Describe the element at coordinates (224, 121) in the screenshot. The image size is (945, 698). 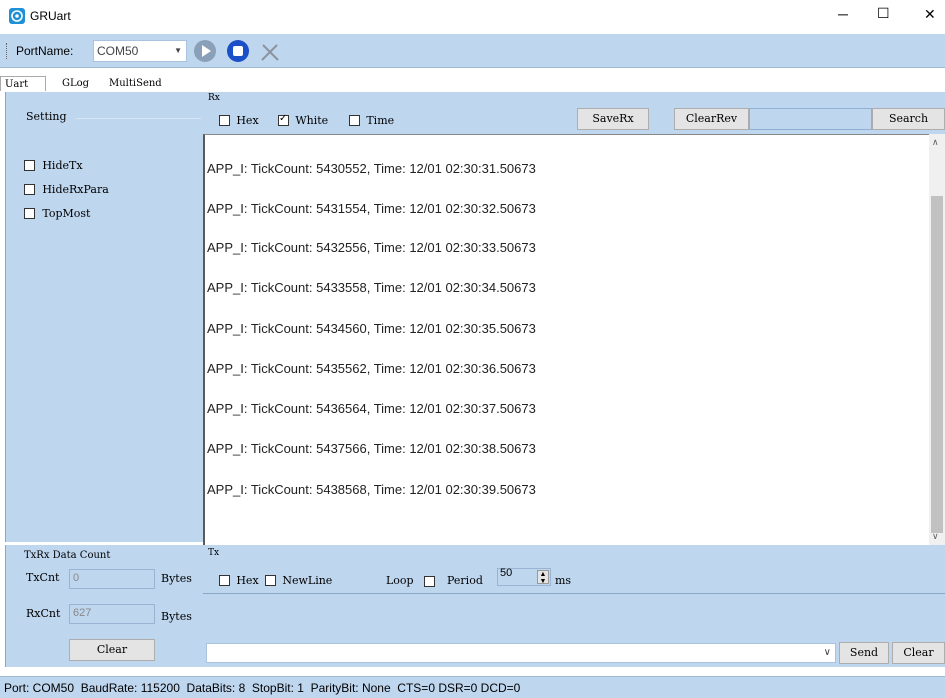
I see `rx-hex-checkbox` at that location.